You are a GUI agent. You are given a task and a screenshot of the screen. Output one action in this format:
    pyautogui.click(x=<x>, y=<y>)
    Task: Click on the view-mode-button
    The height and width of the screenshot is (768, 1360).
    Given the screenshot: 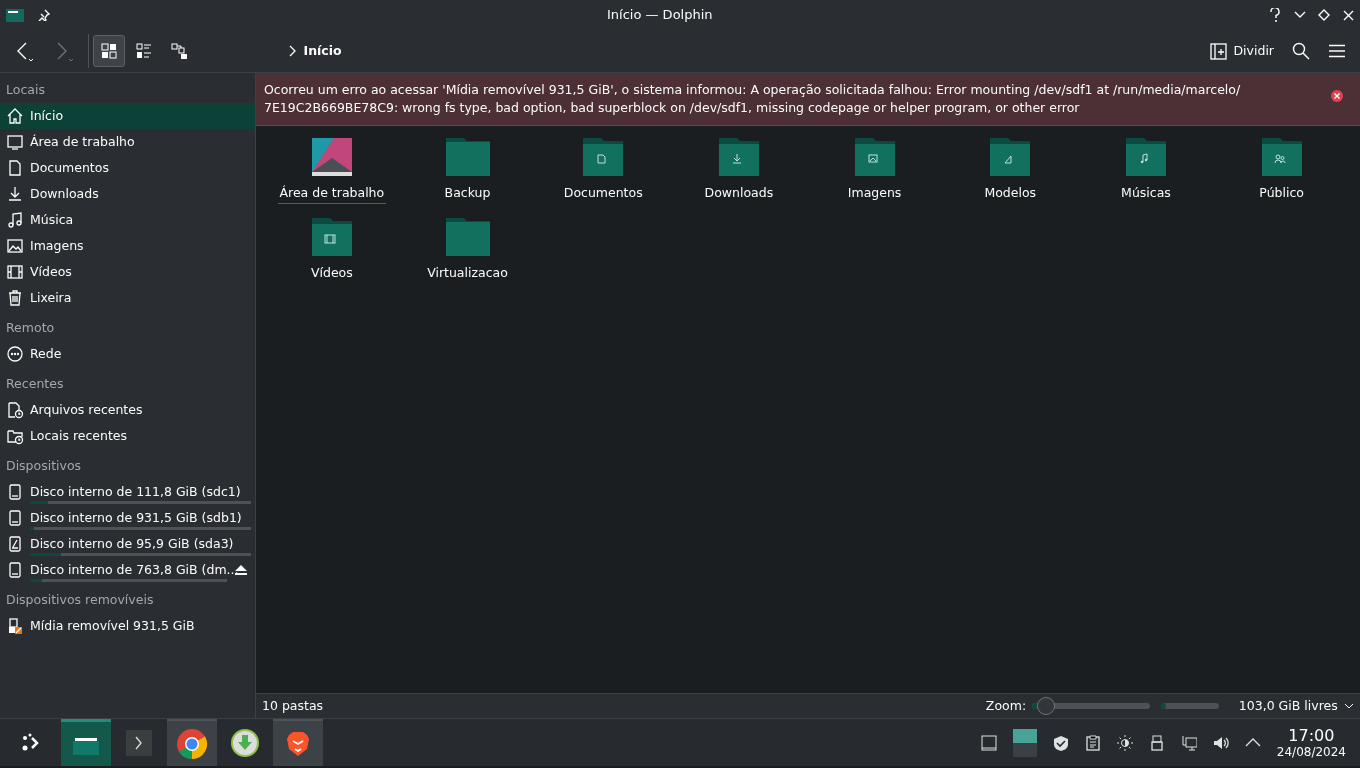 What is the action you would take?
    pyautogui.click(x=109, y=51)
    